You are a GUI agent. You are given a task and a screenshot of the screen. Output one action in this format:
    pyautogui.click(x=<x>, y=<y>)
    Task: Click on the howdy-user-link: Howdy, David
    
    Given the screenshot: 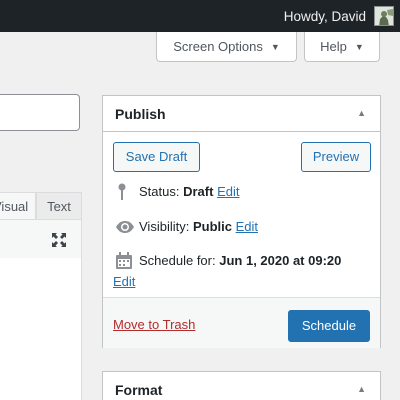 What is the action you would take?
    pyautogui.click(x=325, y=16)
    